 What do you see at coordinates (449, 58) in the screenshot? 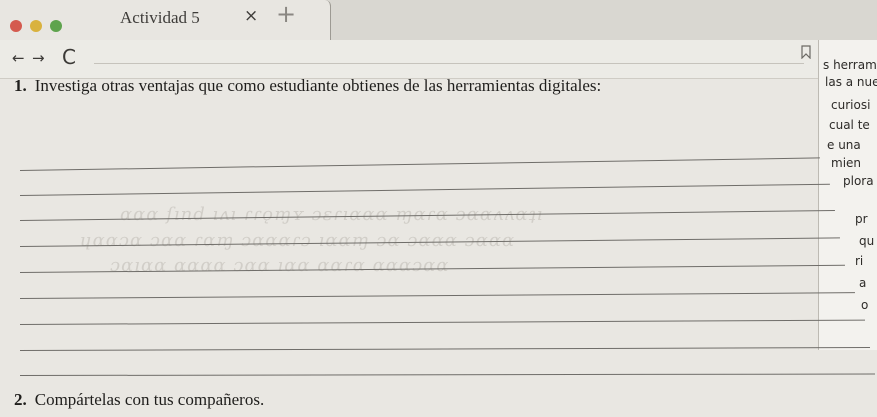
I see `address-bar` at bounding box center [449, 58].